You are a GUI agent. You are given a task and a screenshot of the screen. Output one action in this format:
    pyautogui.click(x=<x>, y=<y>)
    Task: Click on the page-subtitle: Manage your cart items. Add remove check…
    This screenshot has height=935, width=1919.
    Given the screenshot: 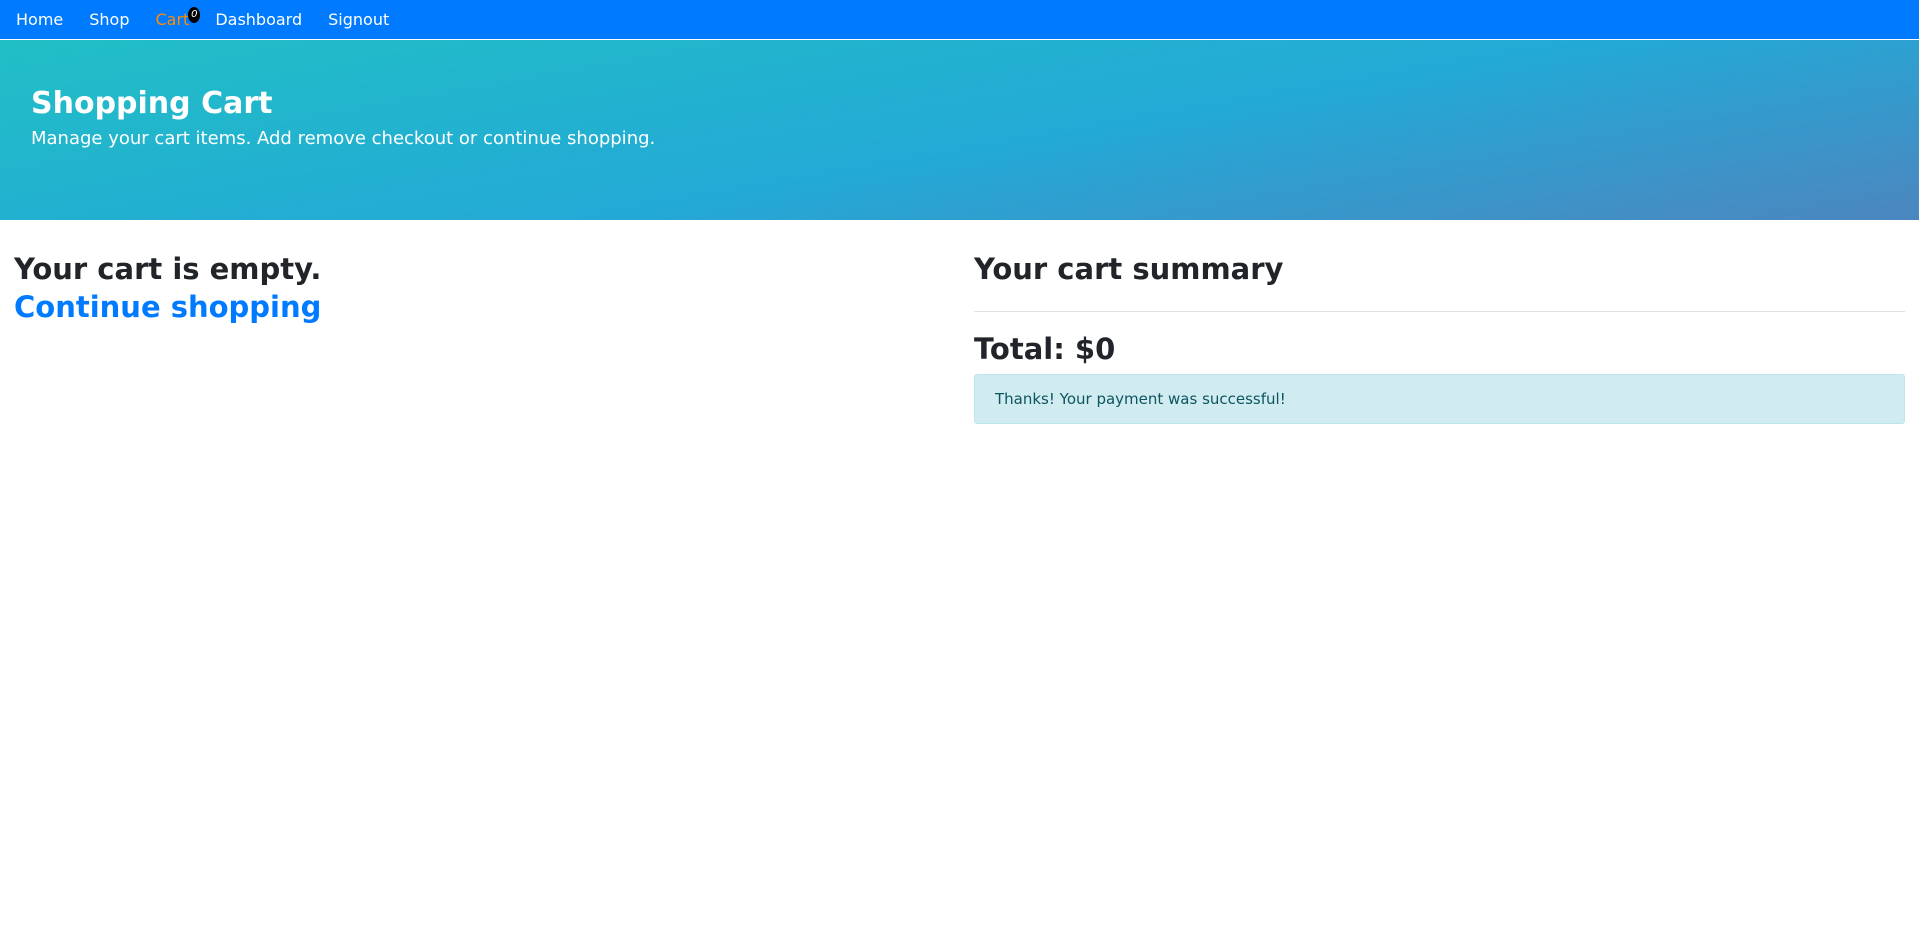 What is the action you would take?
    pyautogui.click(x=343, y=138)
    